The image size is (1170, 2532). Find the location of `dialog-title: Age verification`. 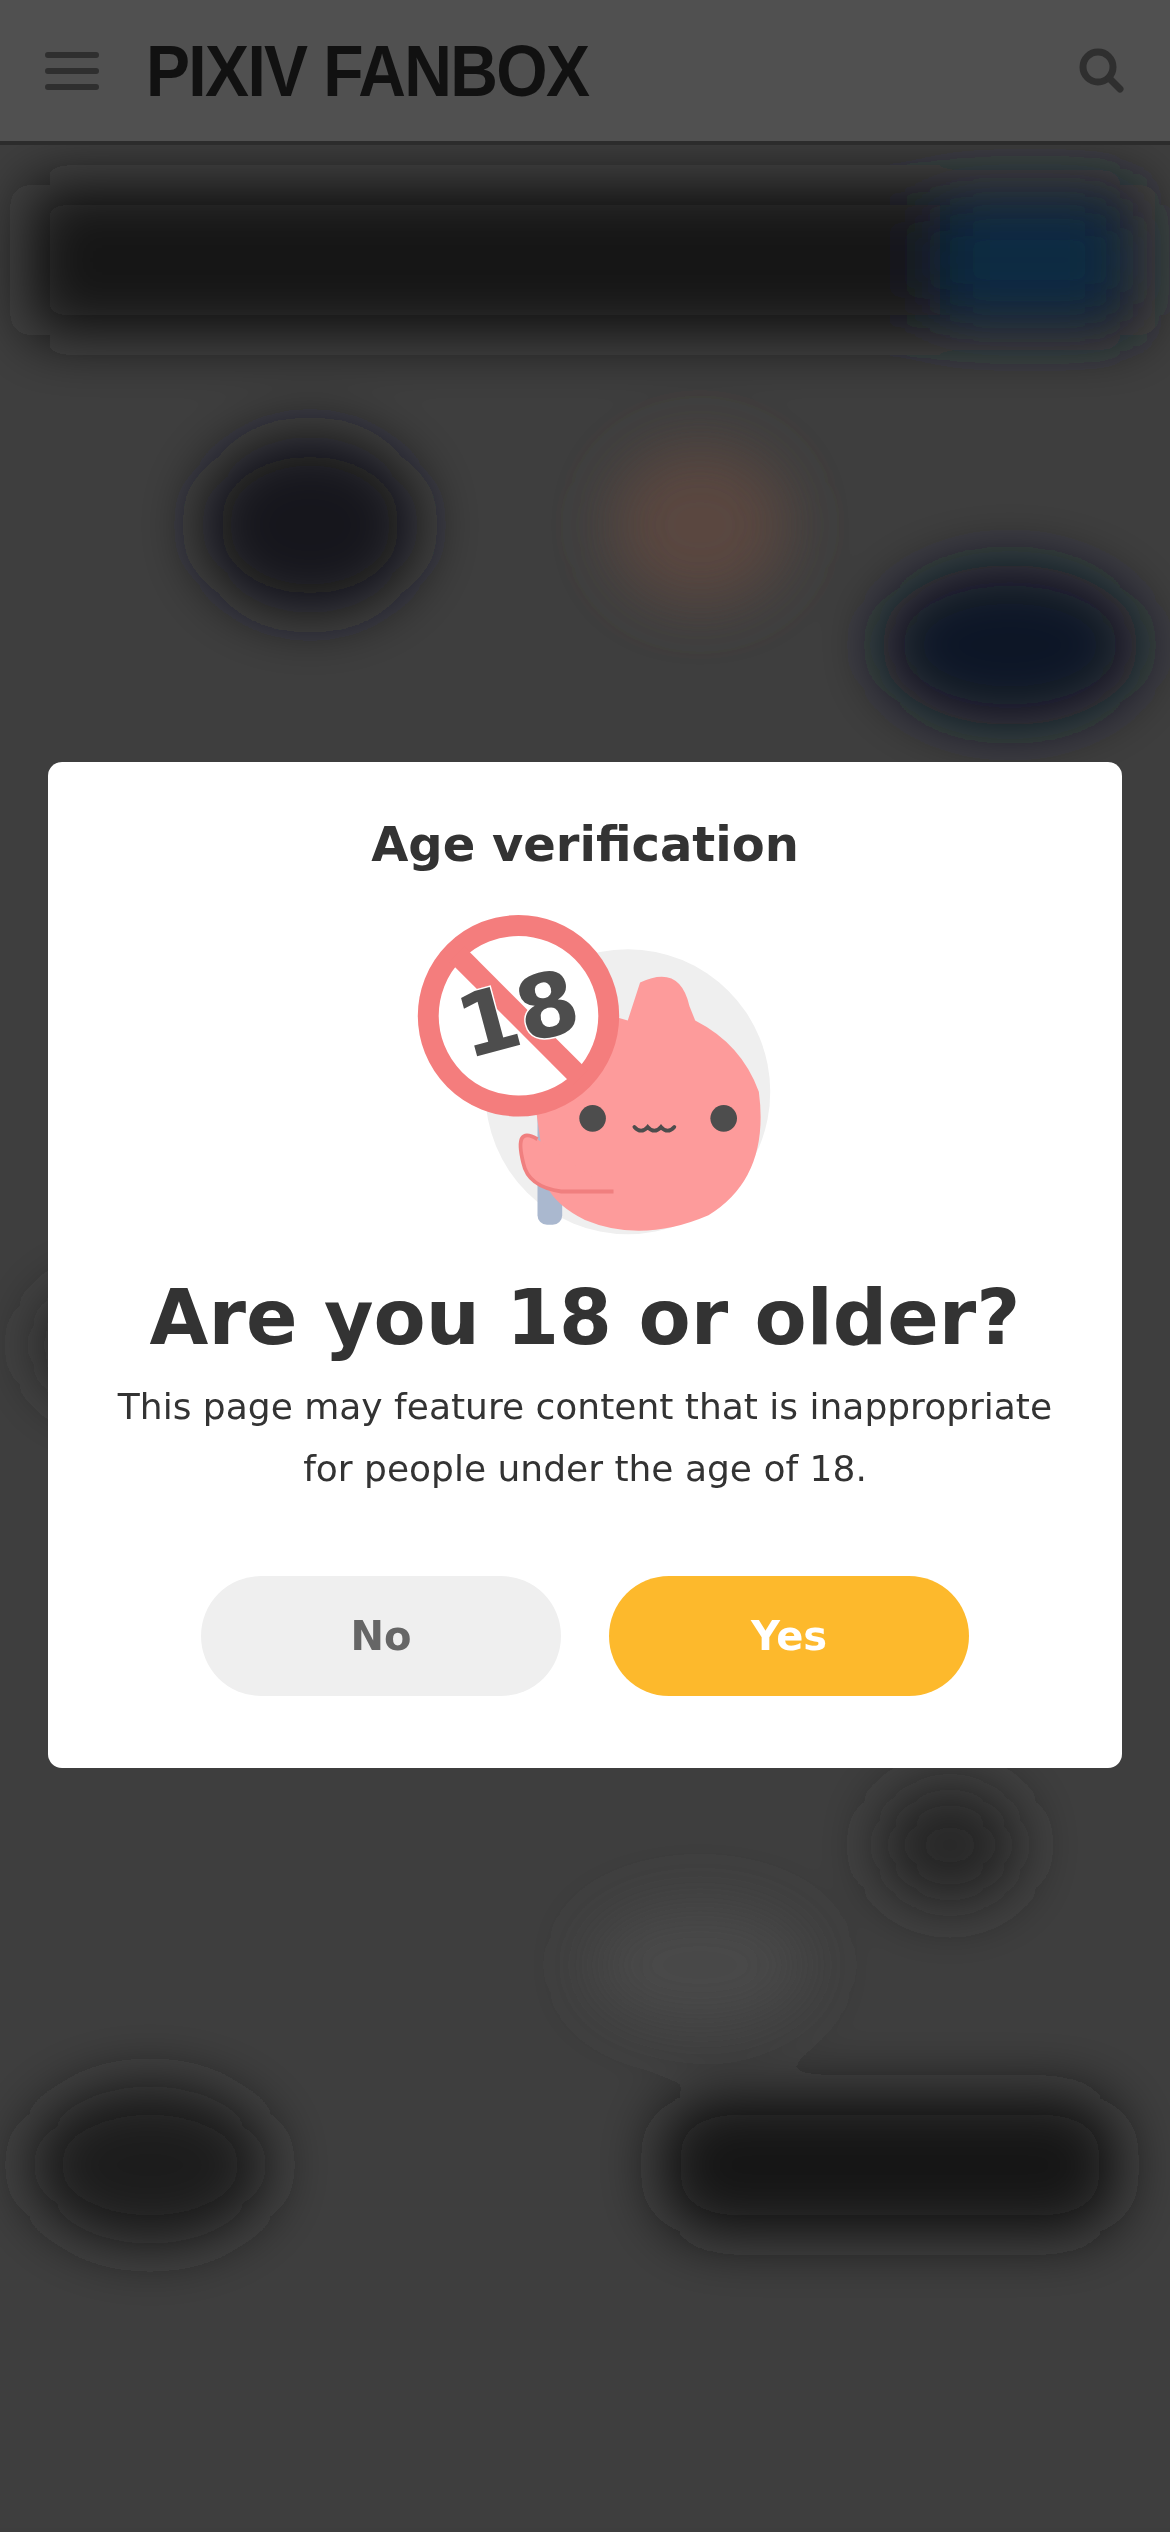

dialog-title: Age verification is located at coordinates (585, 844).